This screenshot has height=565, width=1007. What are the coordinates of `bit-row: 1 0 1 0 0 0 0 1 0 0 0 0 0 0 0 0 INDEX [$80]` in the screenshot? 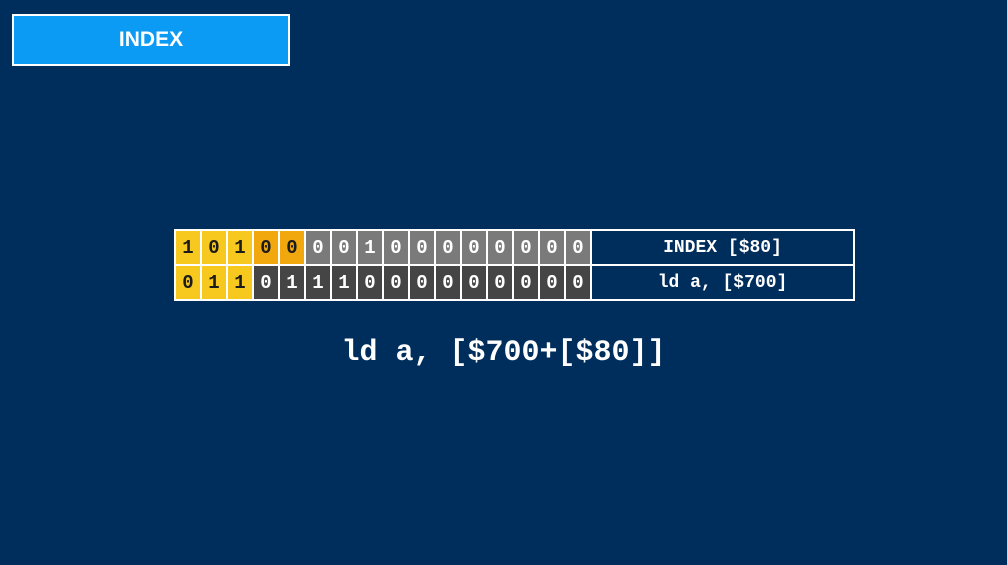 It's located at (514, 247).